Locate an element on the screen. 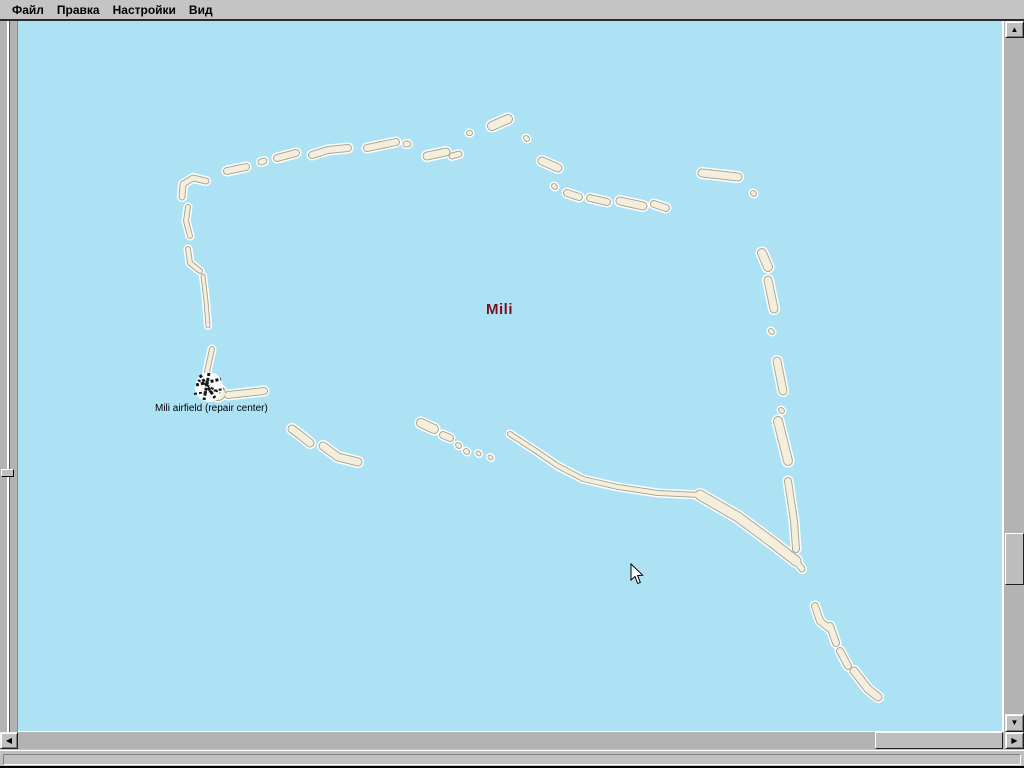 The width and height of the screenshot is (1024, 768). scroll-right-button: ▶ is located at coordinates (1014, 740).